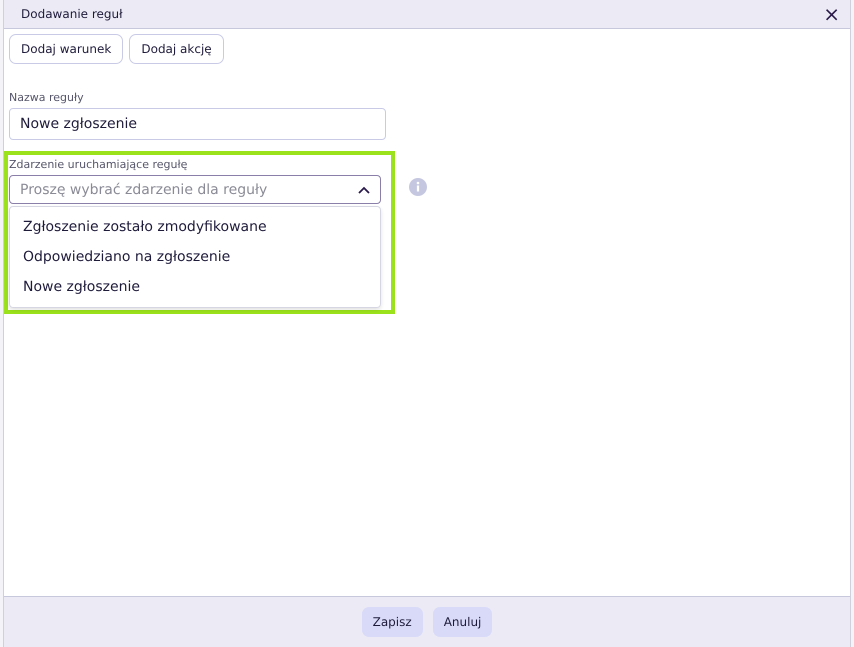 This screenshot has width=854, height=647. I want to click on dropdown-option: Odpowiedziano na zgłoszenie, so click(195, 257).